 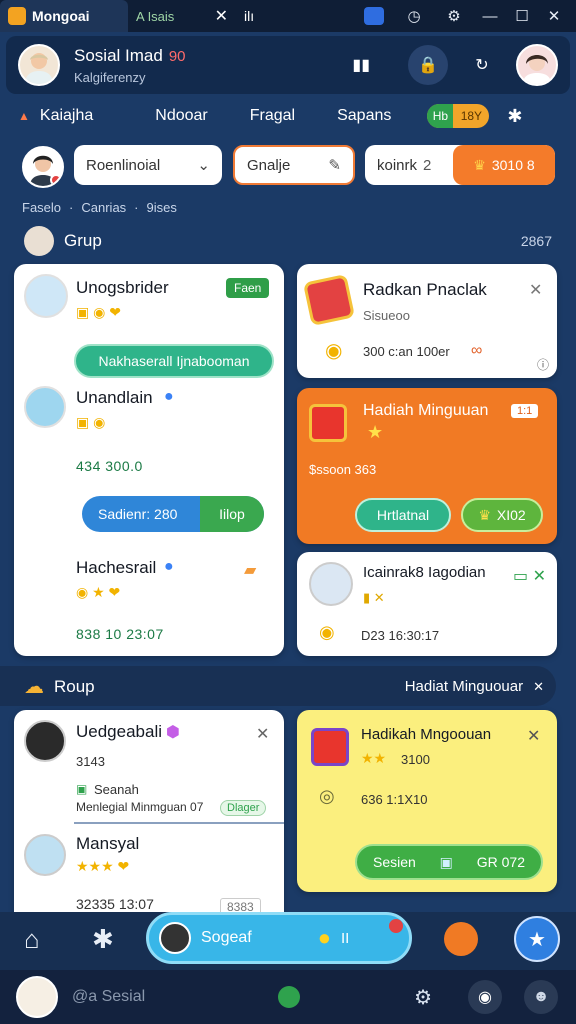 What do you see at coordinates (374, 597) in the screenshot?
I see `reward-icons: ▮ ✕` at bounding box center [374, 597].